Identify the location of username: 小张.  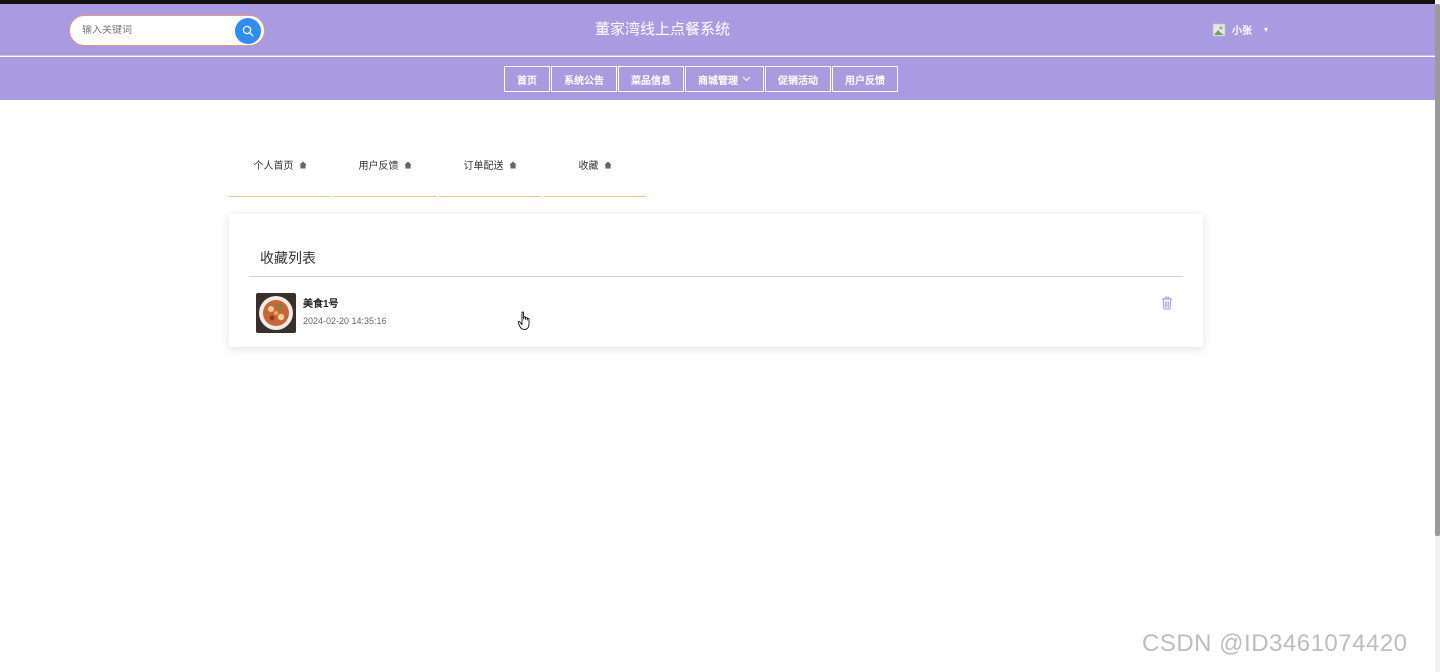
(1242, 31).